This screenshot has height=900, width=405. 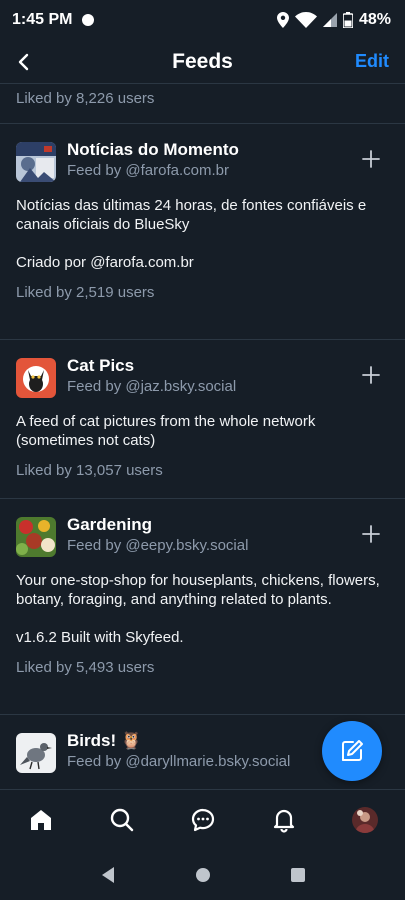 What do you see at coordinates (42, 19) in the screenshot?
I see `status-time: 1:45 PM` at bounding box center [42, 19].